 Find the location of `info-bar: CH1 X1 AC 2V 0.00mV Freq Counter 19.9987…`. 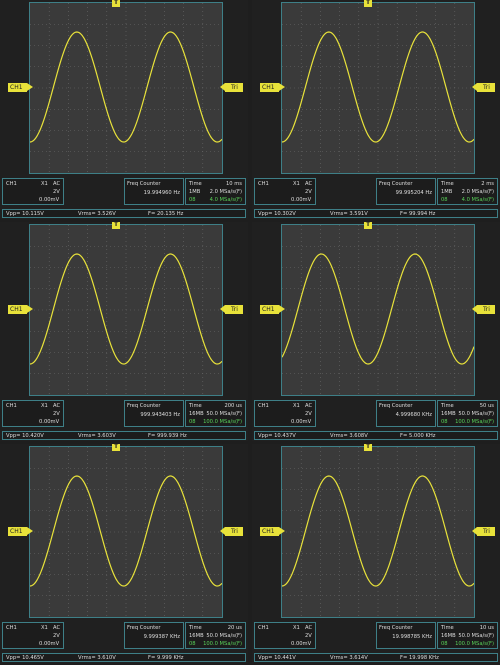

info-bar: CH1 X1 AC 2V 0.00mV Freq Counter 19.9987… is located at coordinates (376, 635).